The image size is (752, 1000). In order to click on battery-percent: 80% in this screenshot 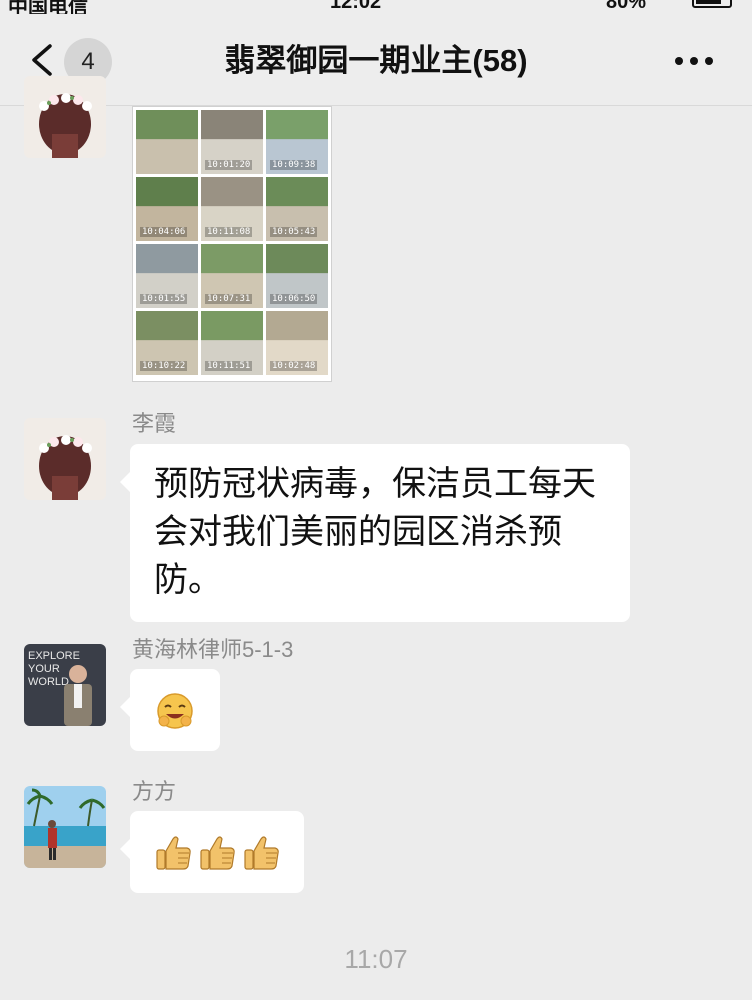, I will do `click(626, 6)`.